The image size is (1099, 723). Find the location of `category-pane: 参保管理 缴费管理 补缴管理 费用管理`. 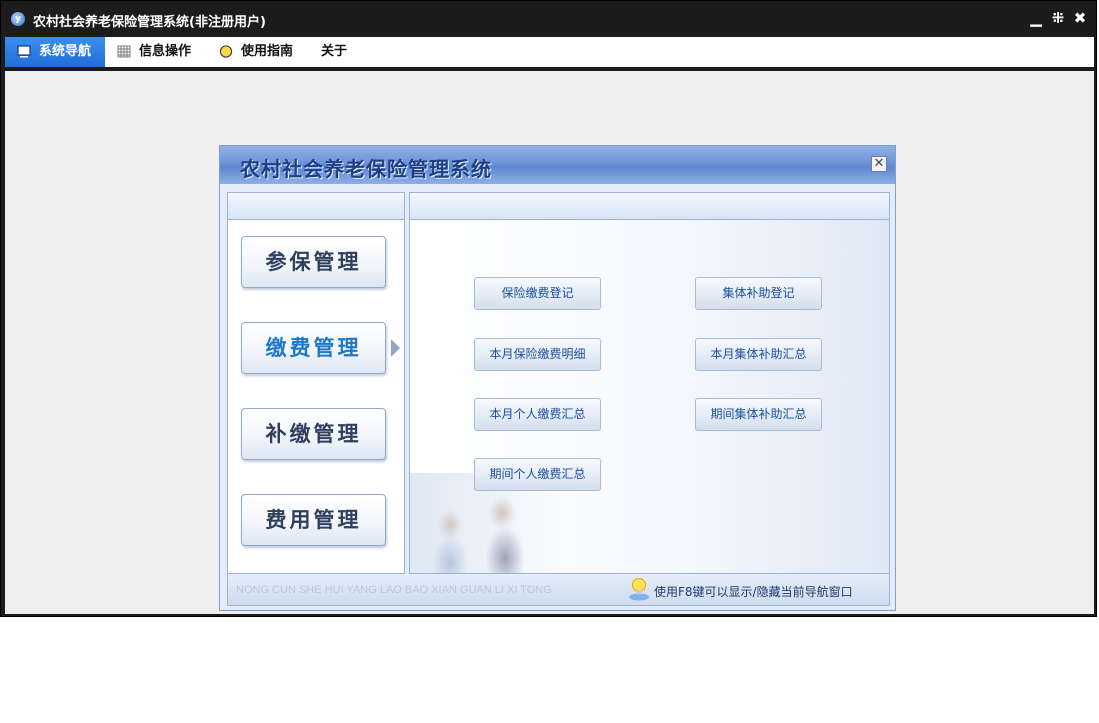

category-pane: 参保管理 缴费管理 补缴管理 费用管理 is located at coordinates (316, 383).